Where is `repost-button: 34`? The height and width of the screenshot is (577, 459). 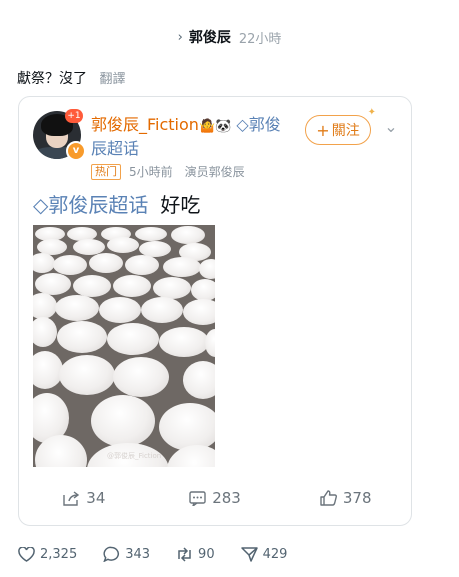 repost-button: 34 is located at coordinates (84, 498).